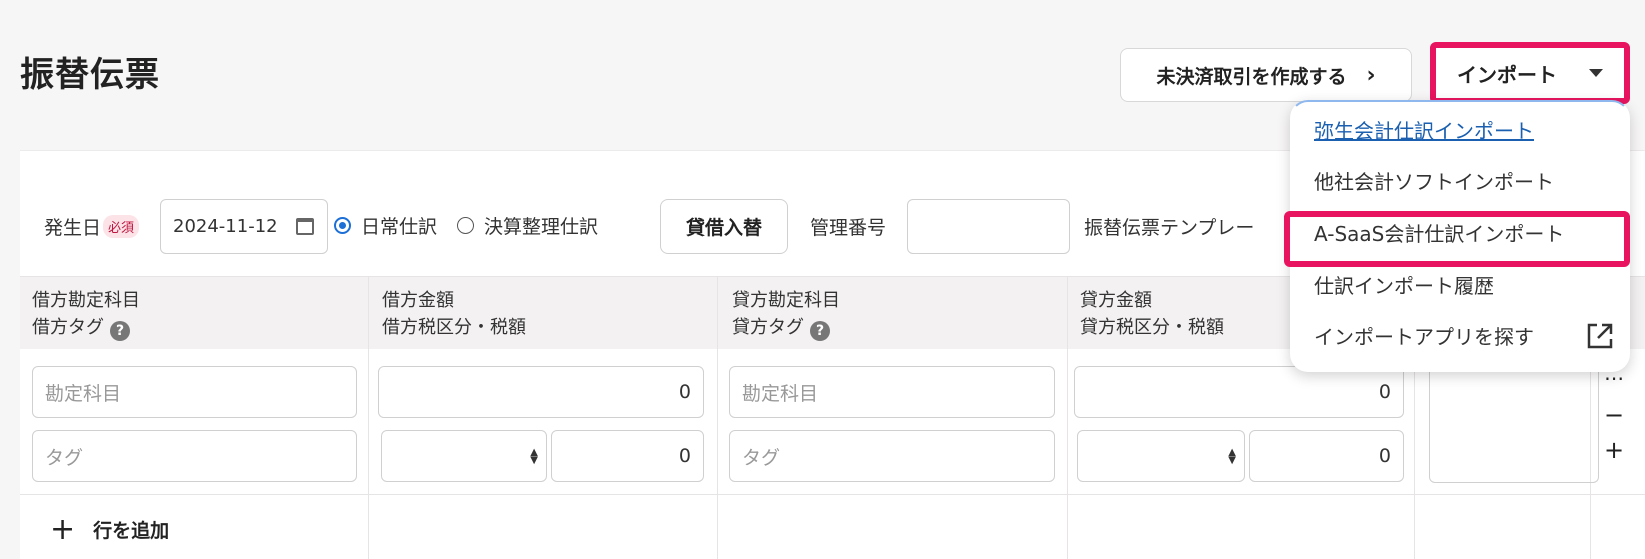 The width and height of the screenshot is (1645, 559). Describe the element at coordinates (464, 456) in the screenshot. I see `debit-tax-select: ▲ ▼` at that location.